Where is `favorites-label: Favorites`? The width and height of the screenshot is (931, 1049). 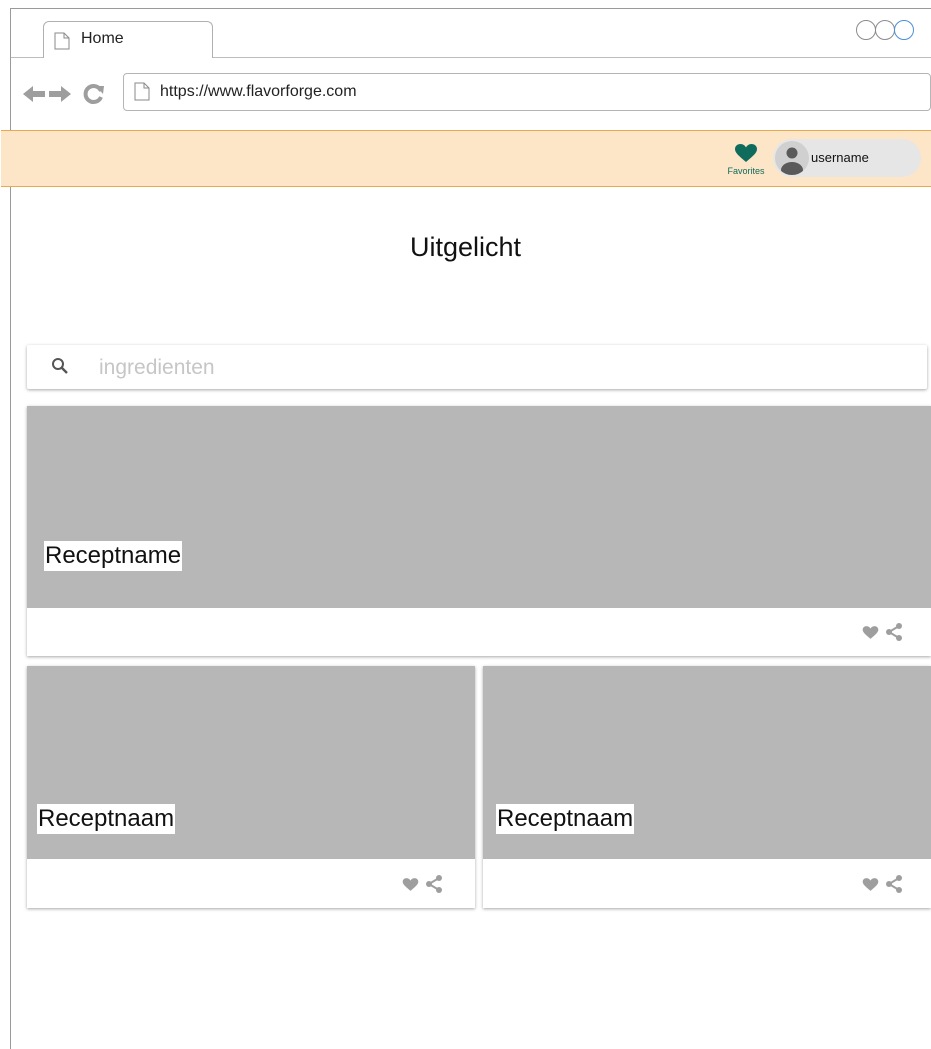 favorites-label: Favorites is located at coordinates (746, 171).